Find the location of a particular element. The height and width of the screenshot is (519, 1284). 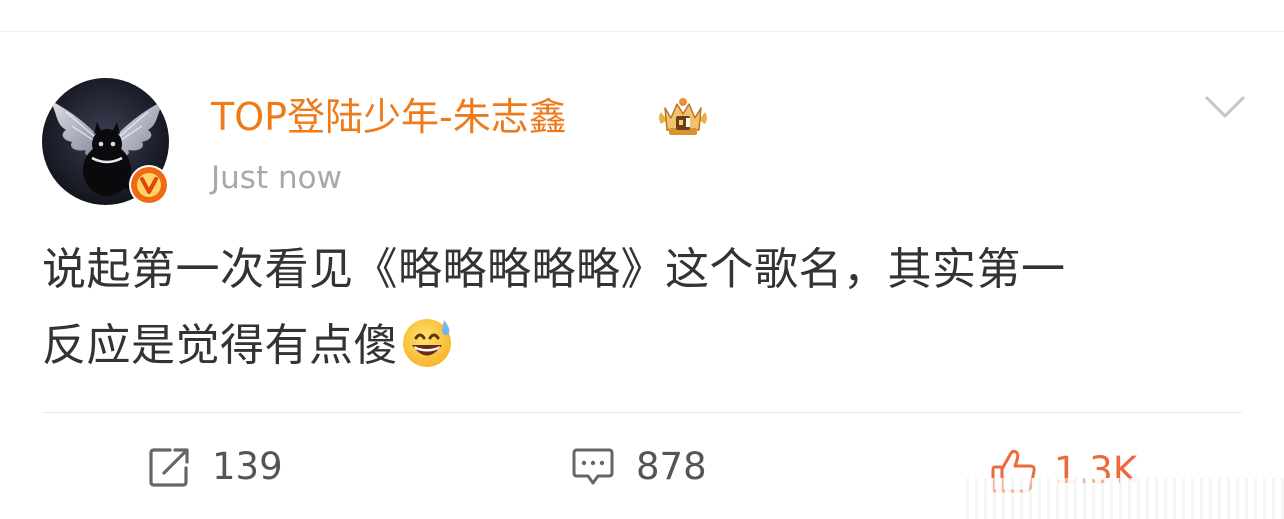

crown-member-icon is located at coordinates (683, 117).